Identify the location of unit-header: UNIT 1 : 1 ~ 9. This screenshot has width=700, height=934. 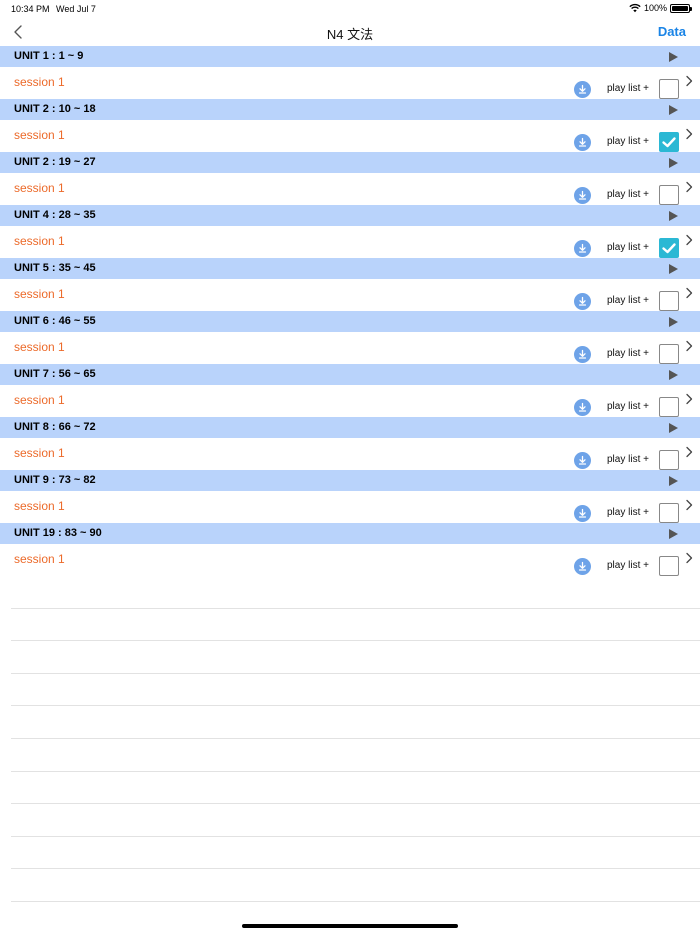
(350, 56).